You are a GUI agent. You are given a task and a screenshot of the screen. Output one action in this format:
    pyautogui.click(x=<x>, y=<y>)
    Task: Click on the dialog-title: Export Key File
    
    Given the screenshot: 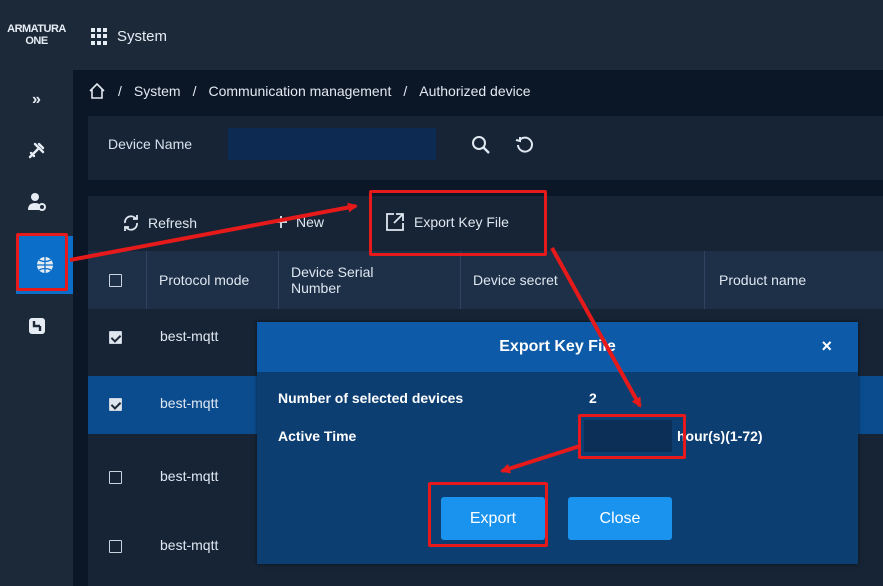 What is the action you would take?
    pyautogui.click(x=557, y=346)
    